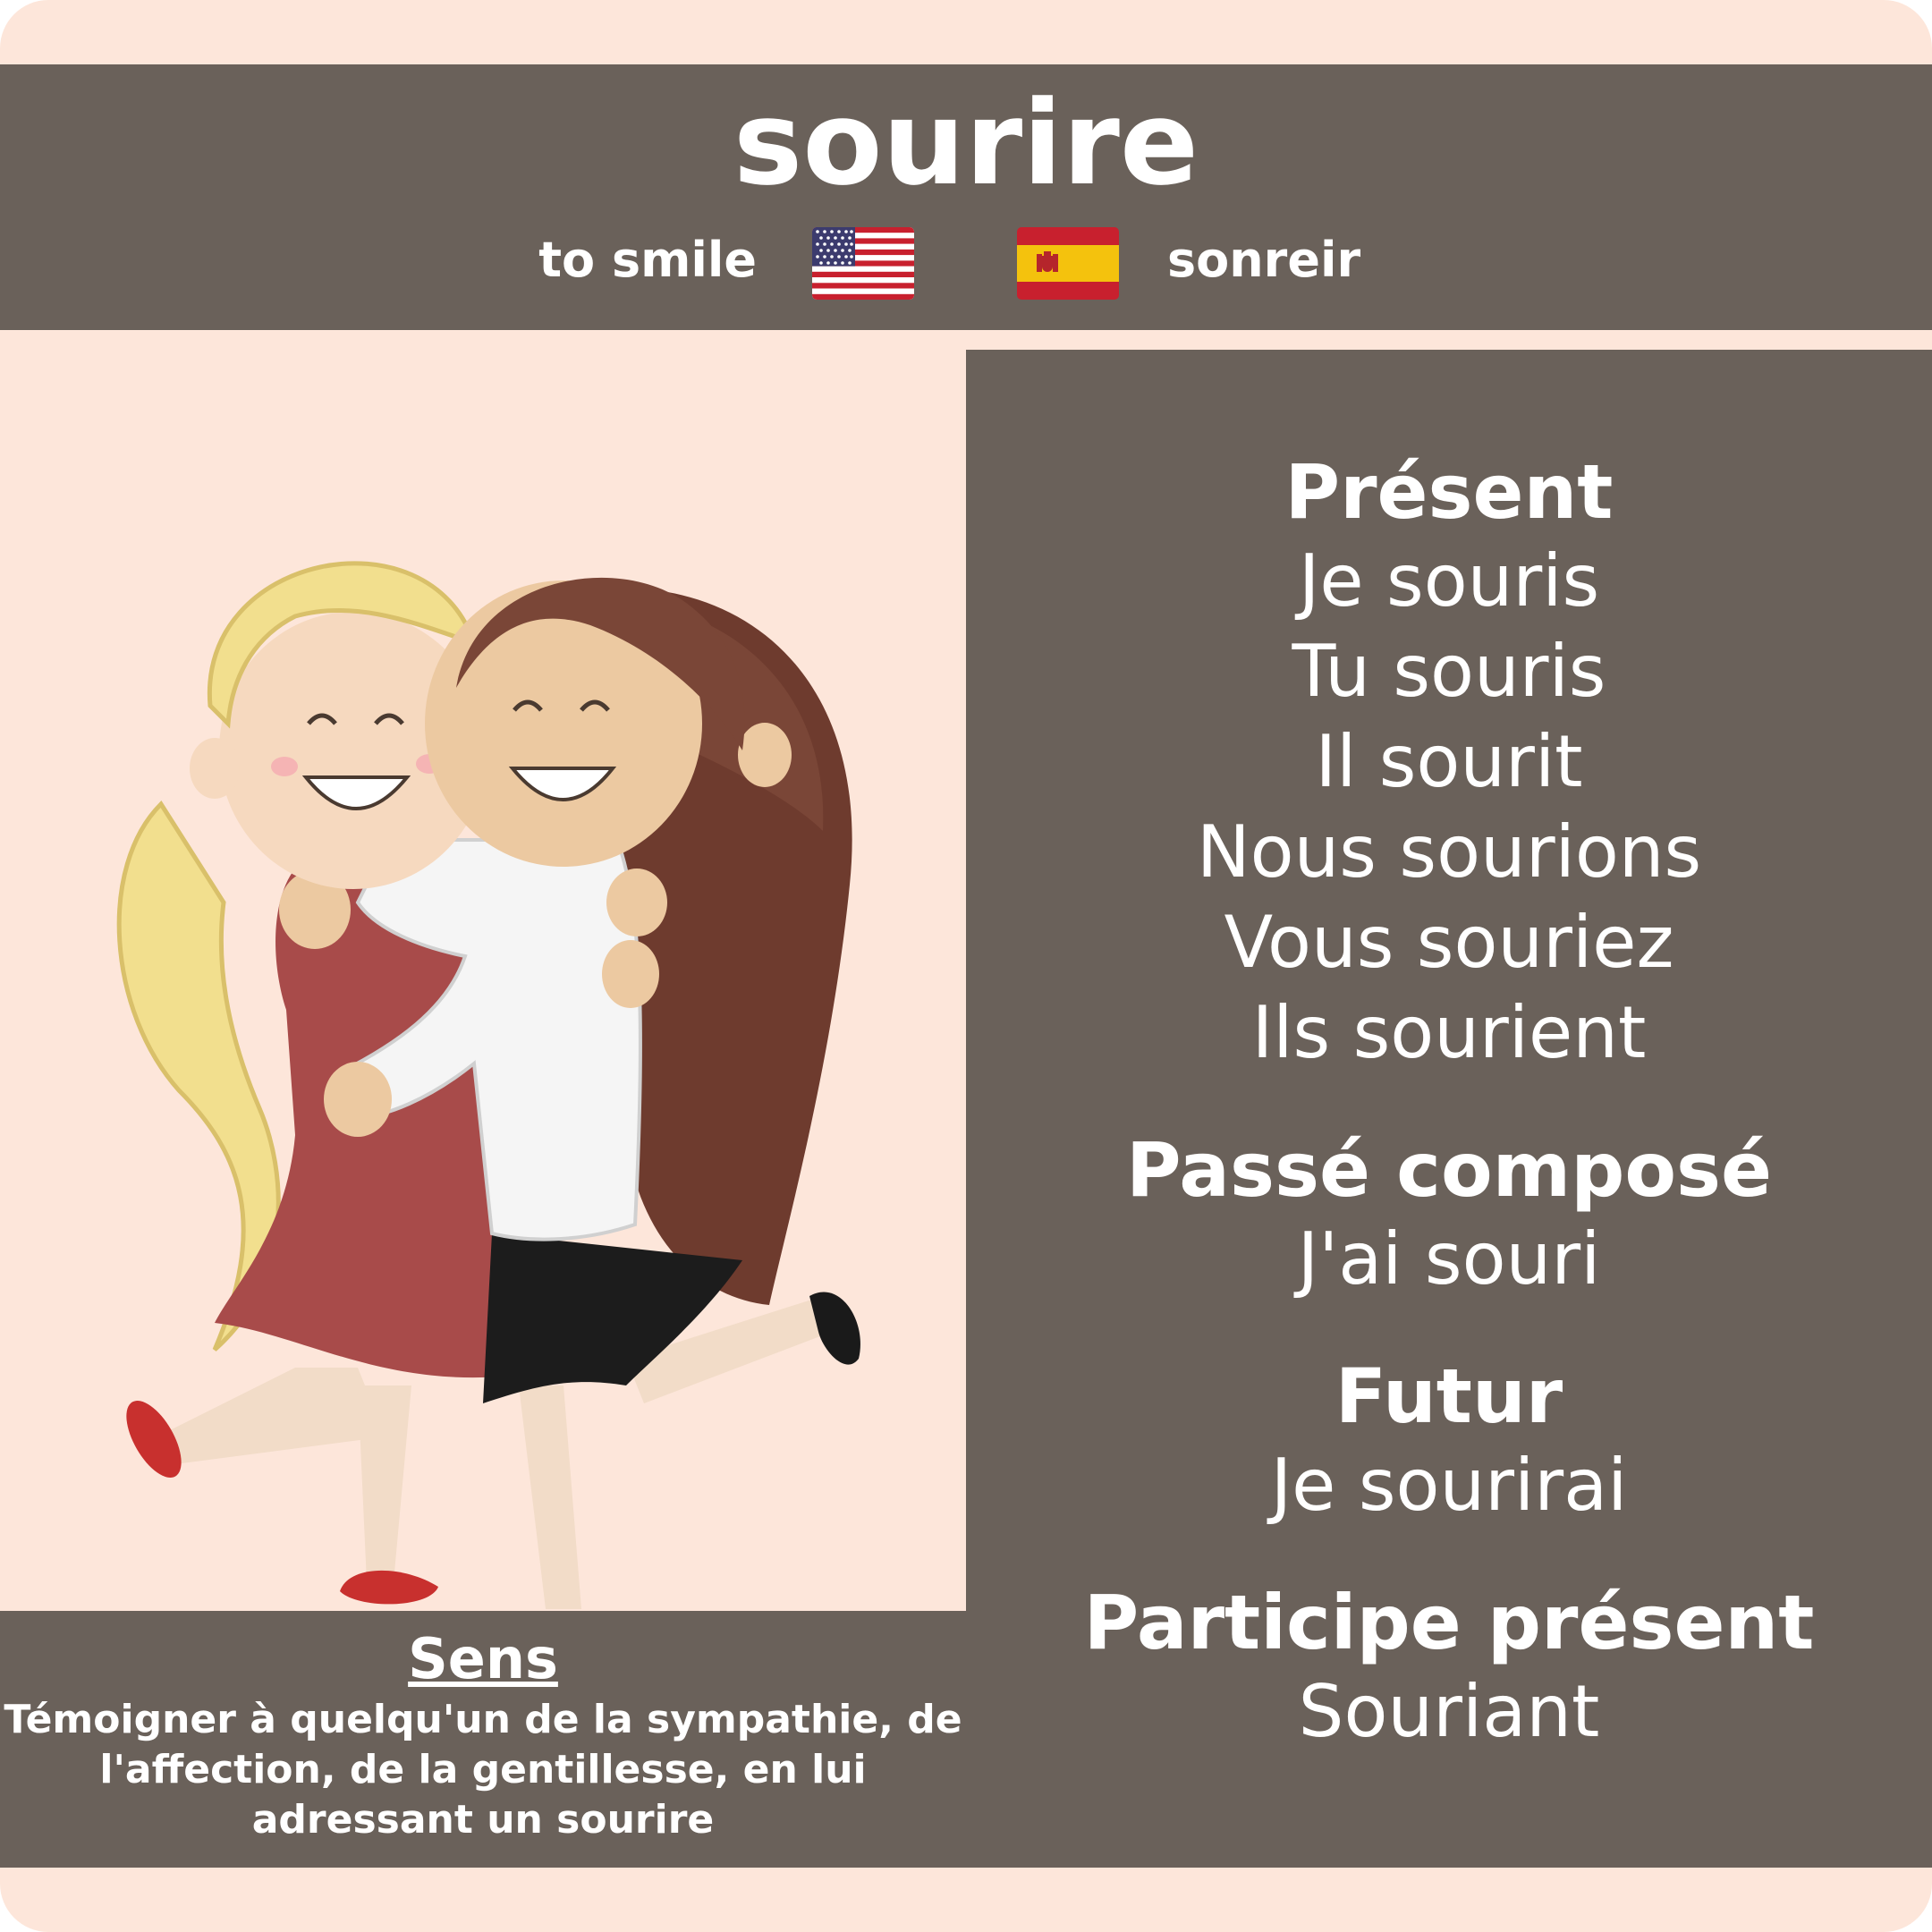  I want to click on spanish-translation: sonreir, so click(1264, 260).